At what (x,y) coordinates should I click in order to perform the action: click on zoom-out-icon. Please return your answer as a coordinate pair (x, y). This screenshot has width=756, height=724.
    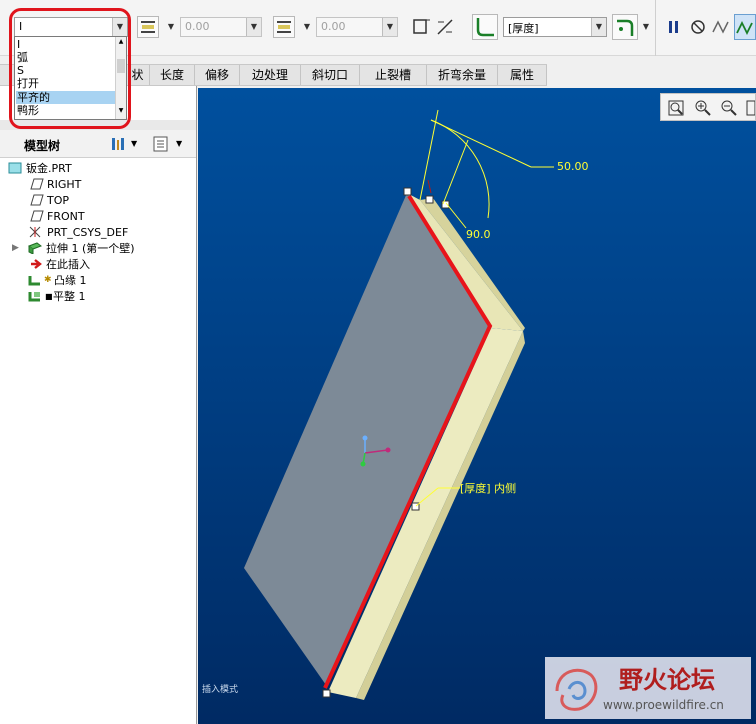
    Looking at the image, I should click on (729, 108).